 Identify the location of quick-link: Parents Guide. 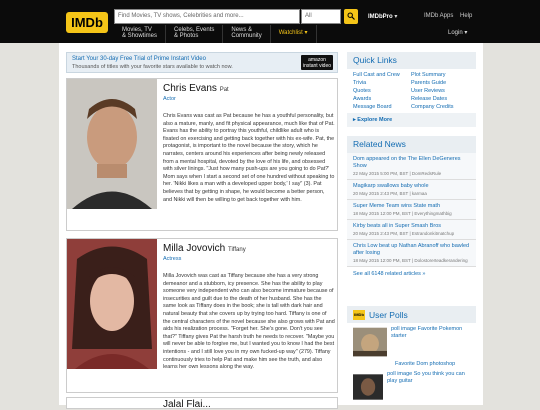
(444, 83).